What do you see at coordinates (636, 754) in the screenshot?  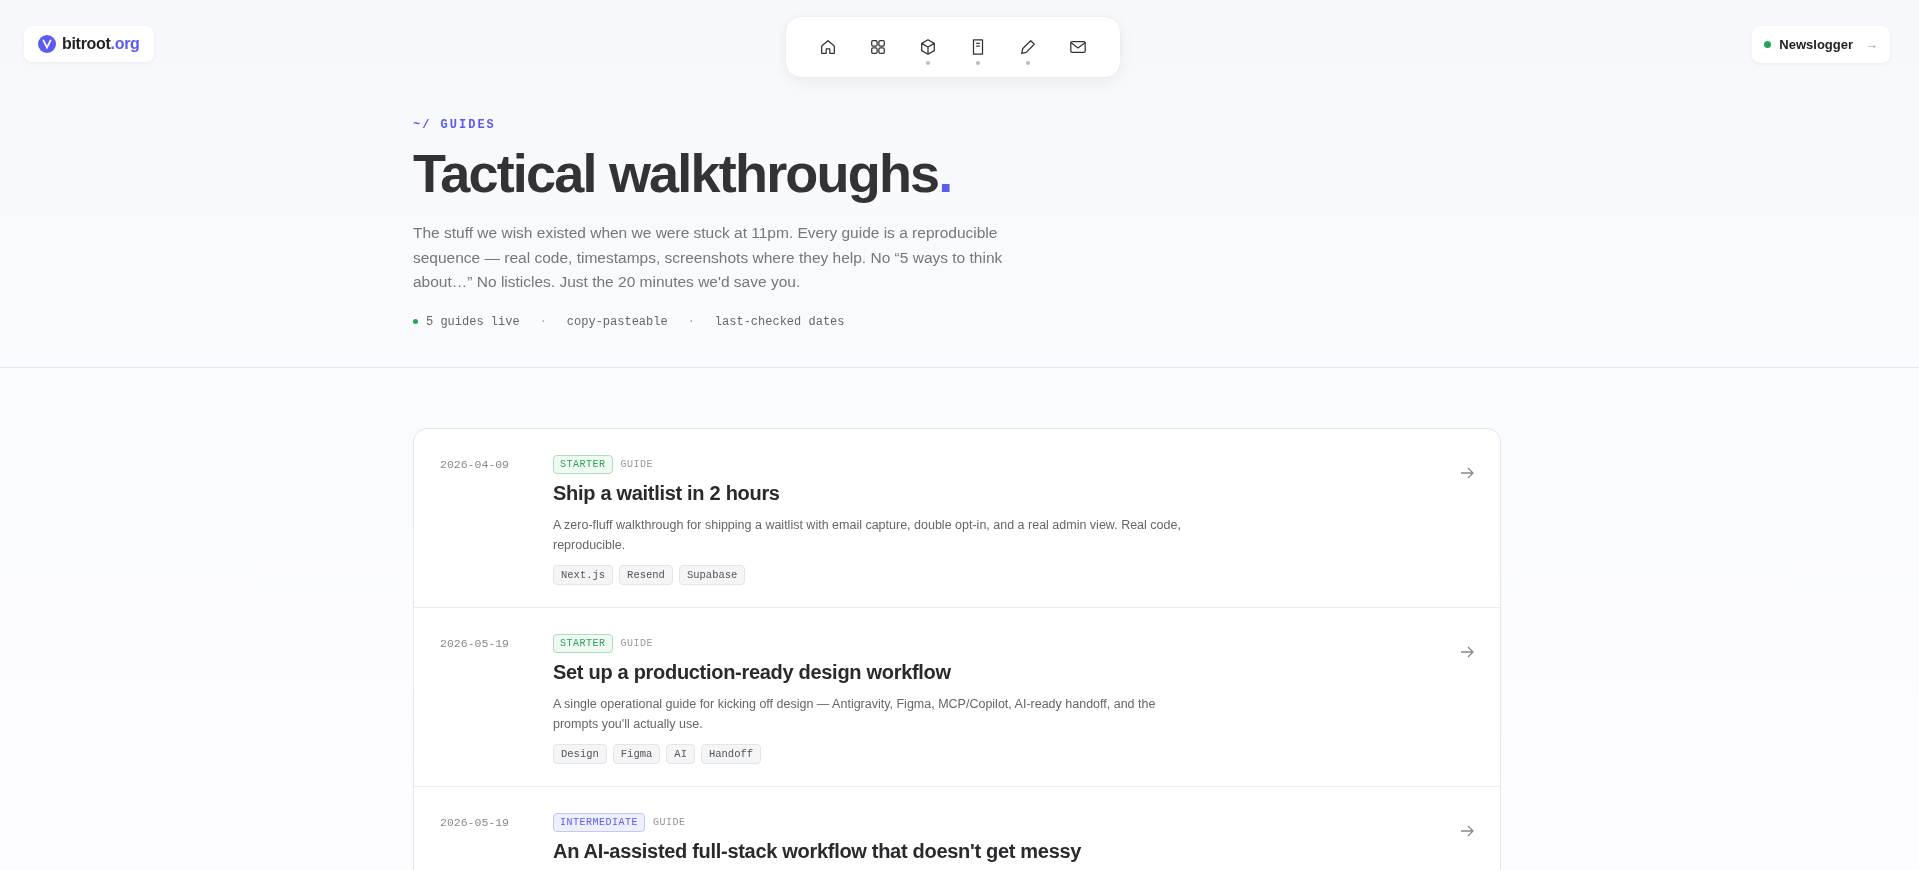 I see `tech-tag: Figma` at bounding box center [636, 754].